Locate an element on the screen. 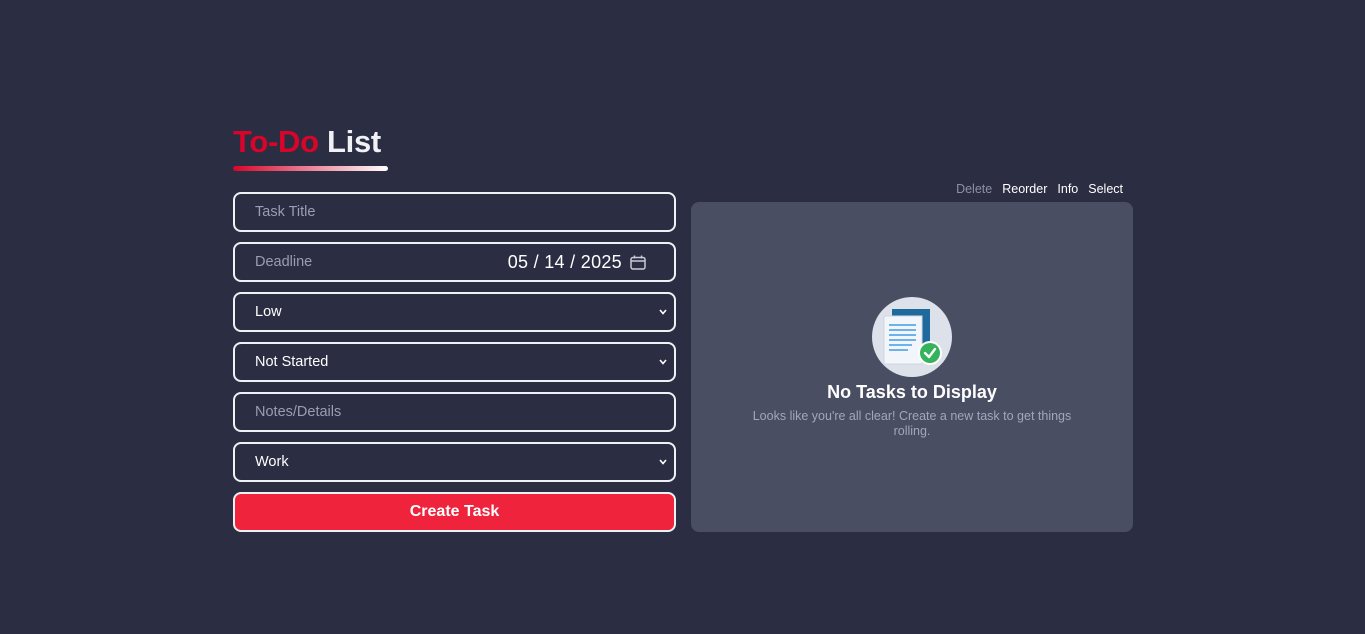 The width and height of the screenshot is (1365, 634). task-toolbar: Delete Reorder Info Select is located at coordinates (1039, 189).